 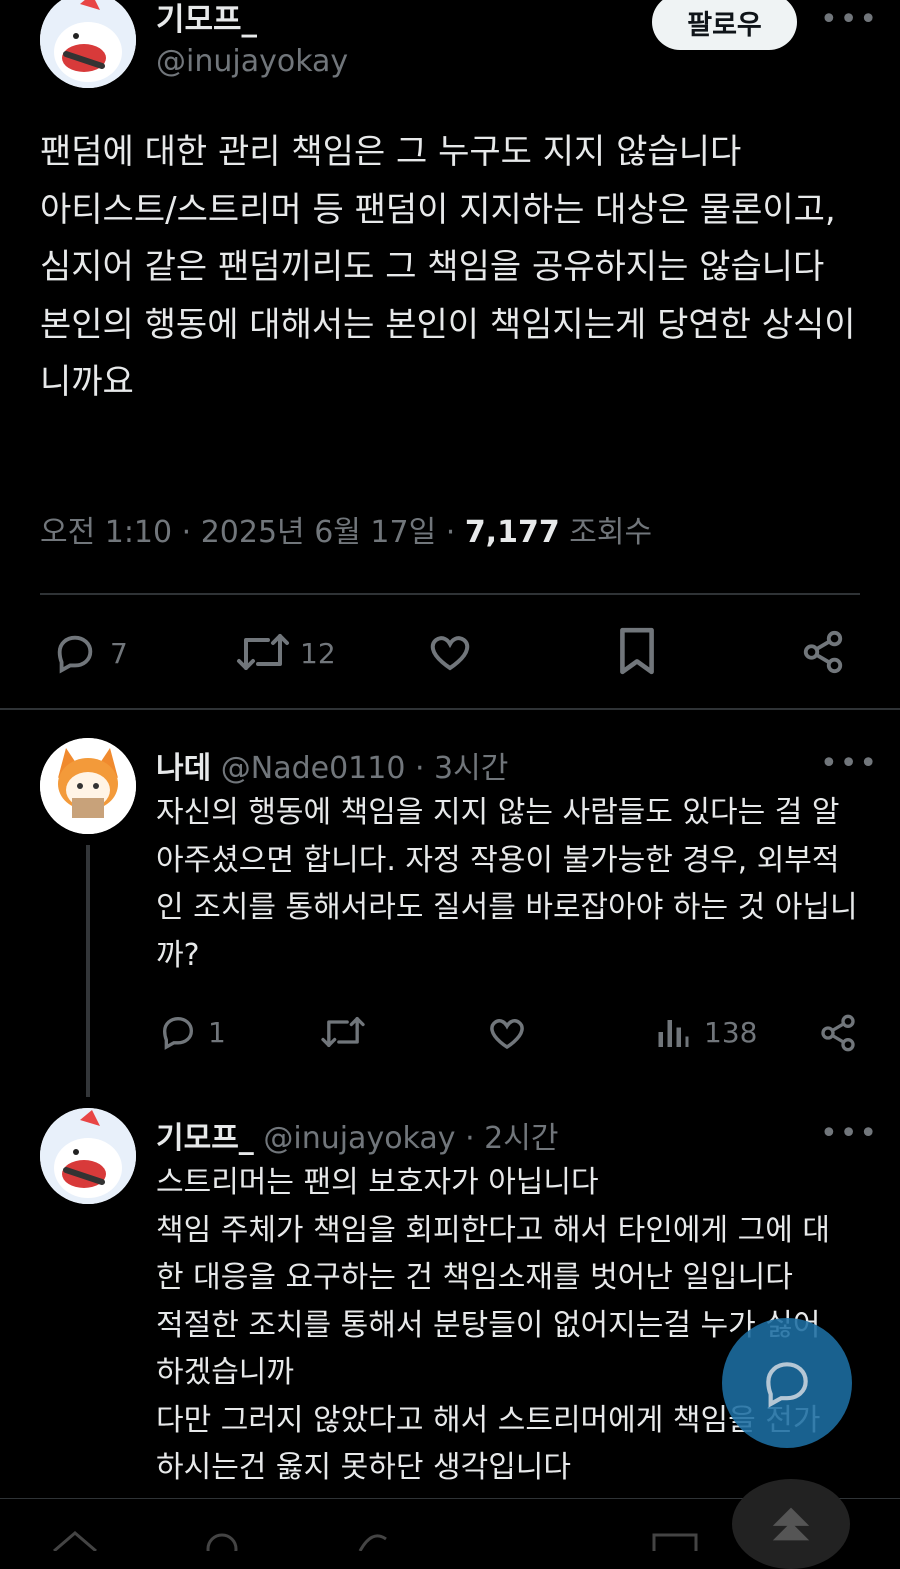 I want to click on reply-display-name: 나데, so click(x=183, y=768).